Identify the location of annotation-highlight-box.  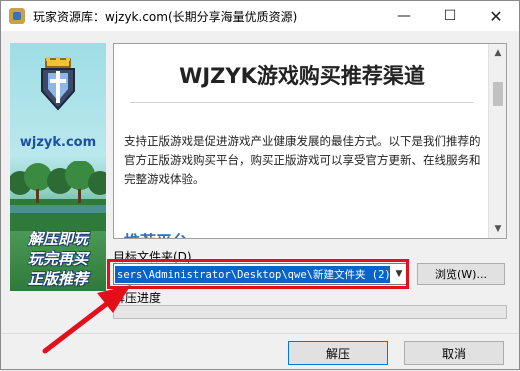
(258, 274).